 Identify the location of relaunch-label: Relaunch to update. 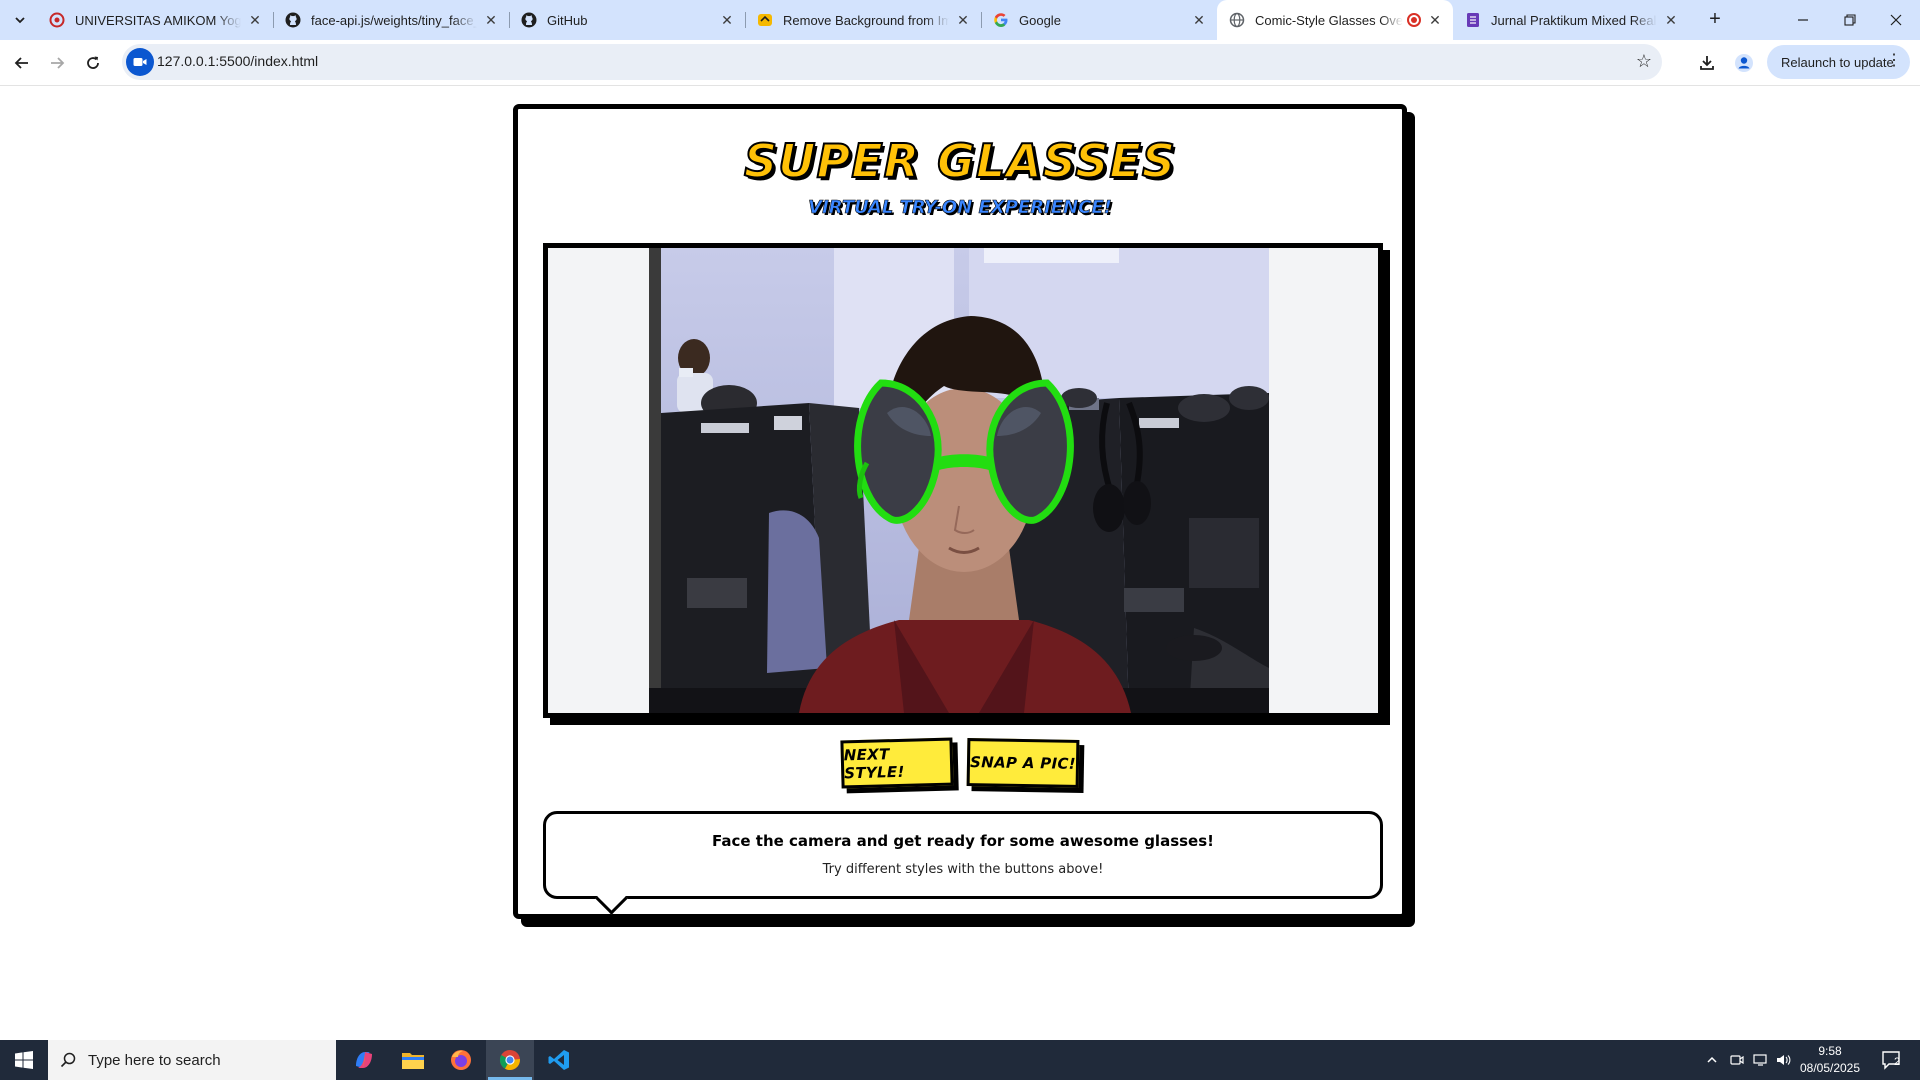
(1837, 62).